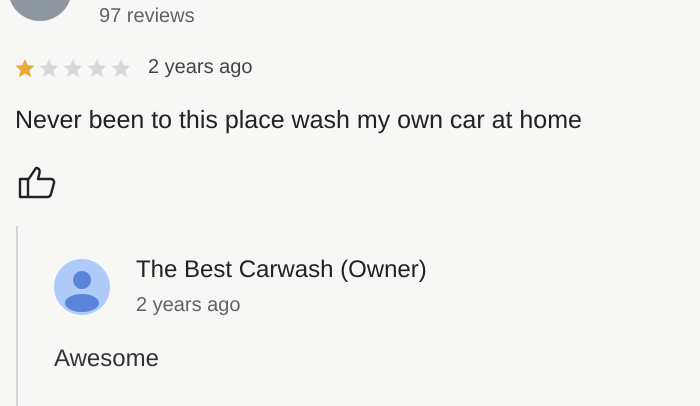  Describe the element at coordinates (299, 120) in the screenshot. I see `review-text: Never been to this place wash my own car at home` at that location.